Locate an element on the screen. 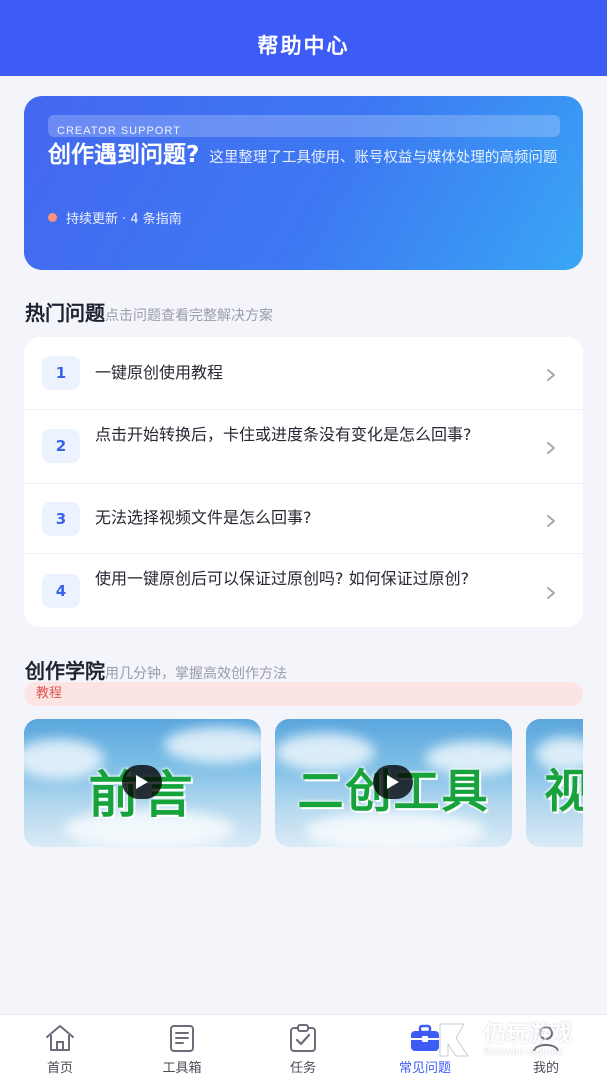 Image resolution: width=607 pixels, height=1080 pixels. faq-subtitle: 点击问题查看完整解决方案 is located at coordinates (189, 316).